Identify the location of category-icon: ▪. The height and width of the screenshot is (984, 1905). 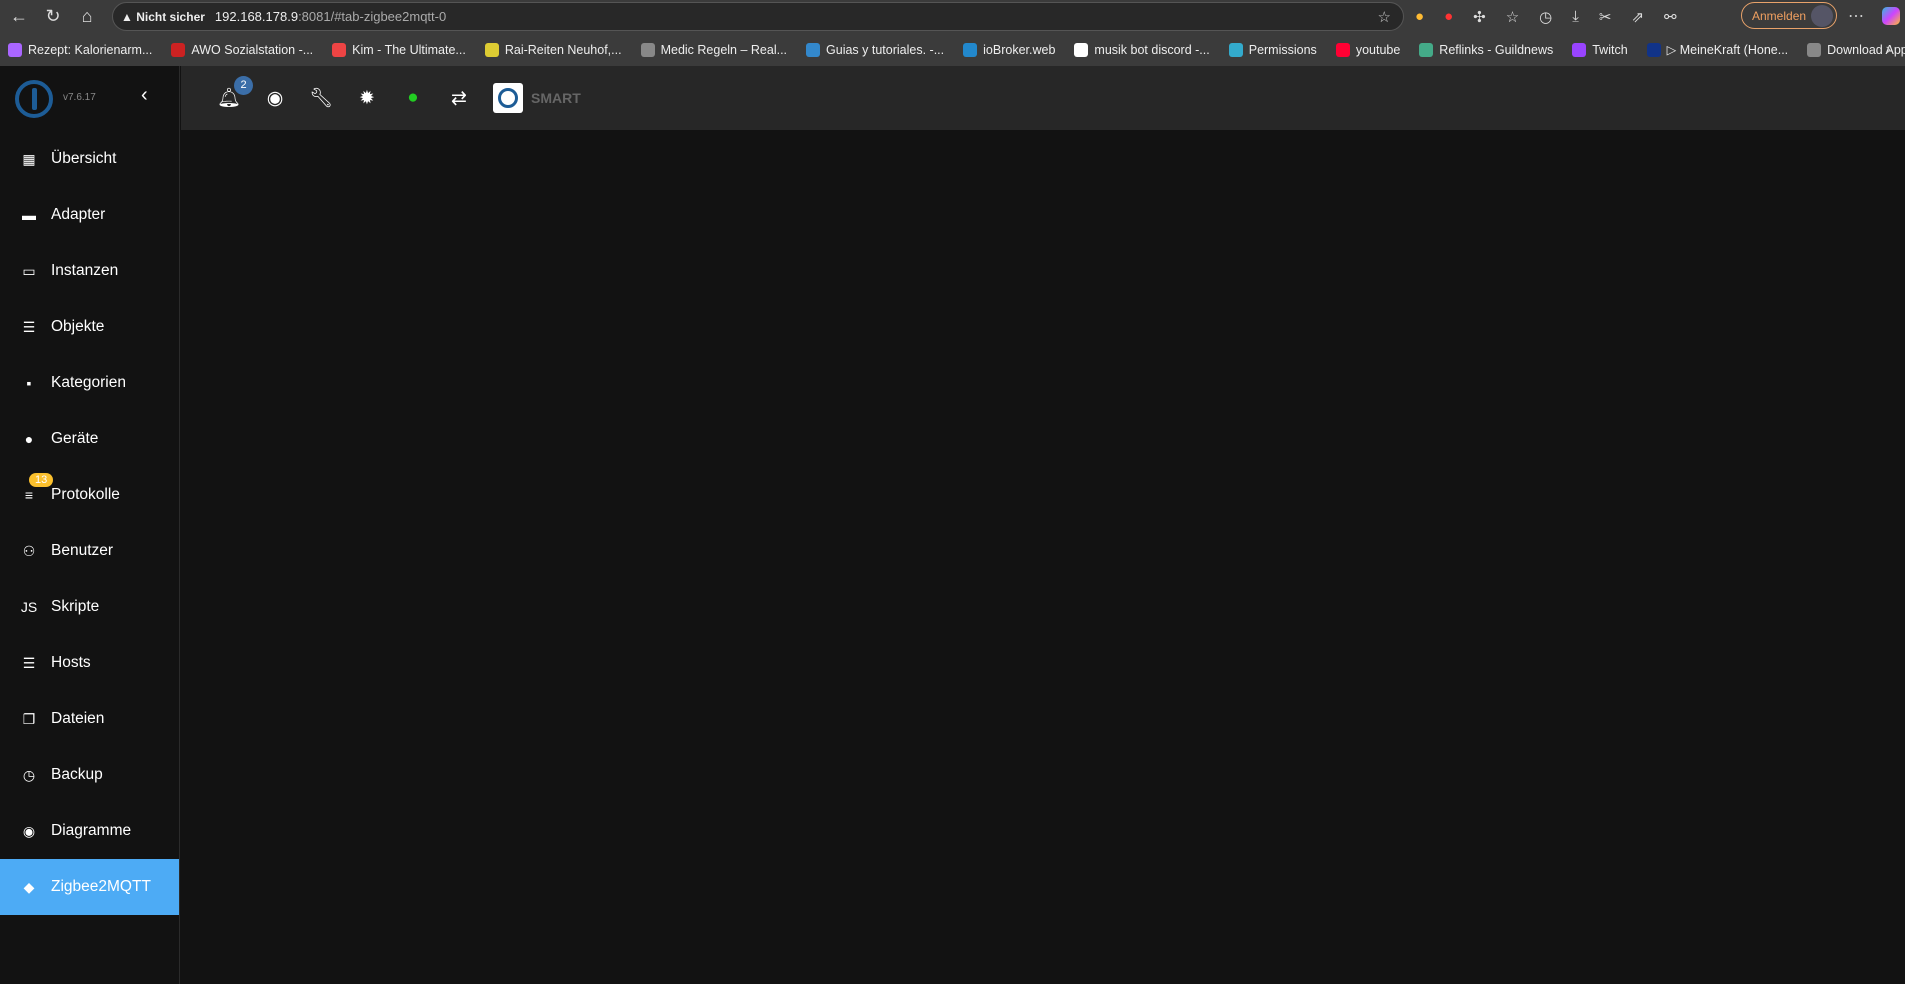
(29, 383).